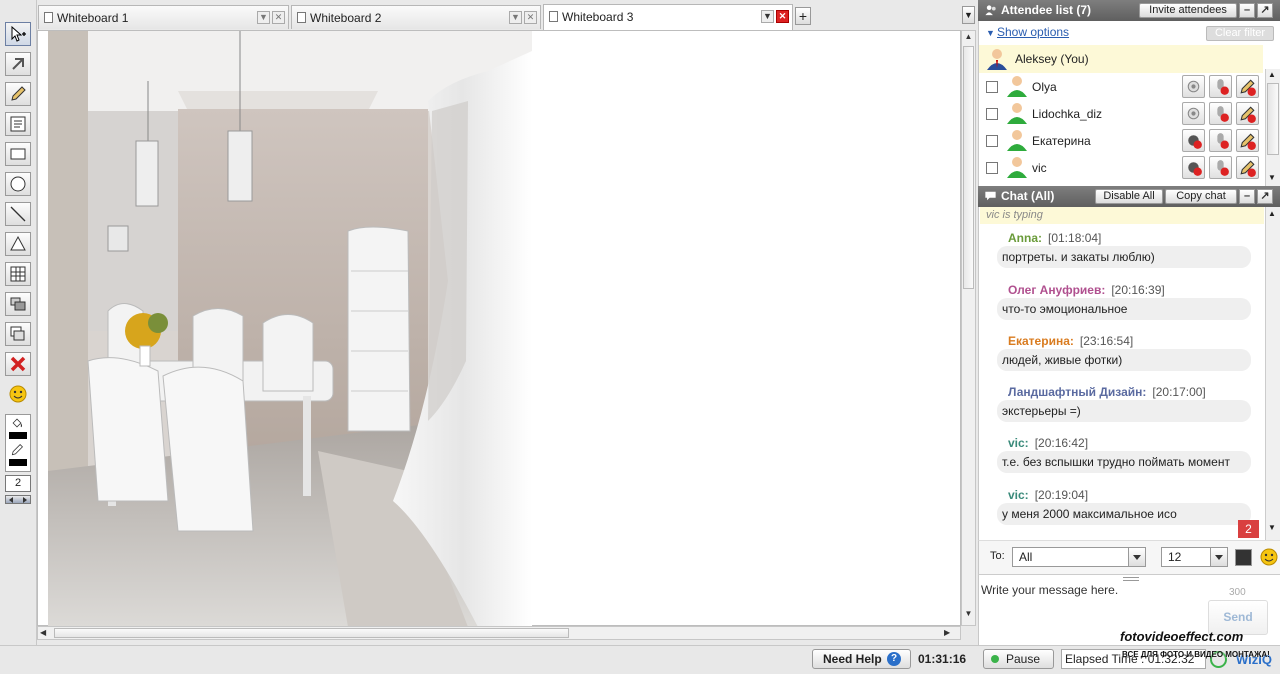 The height and width of the screenshot is (674, 1280). I want to click on circle-tool, so click(18, 184).